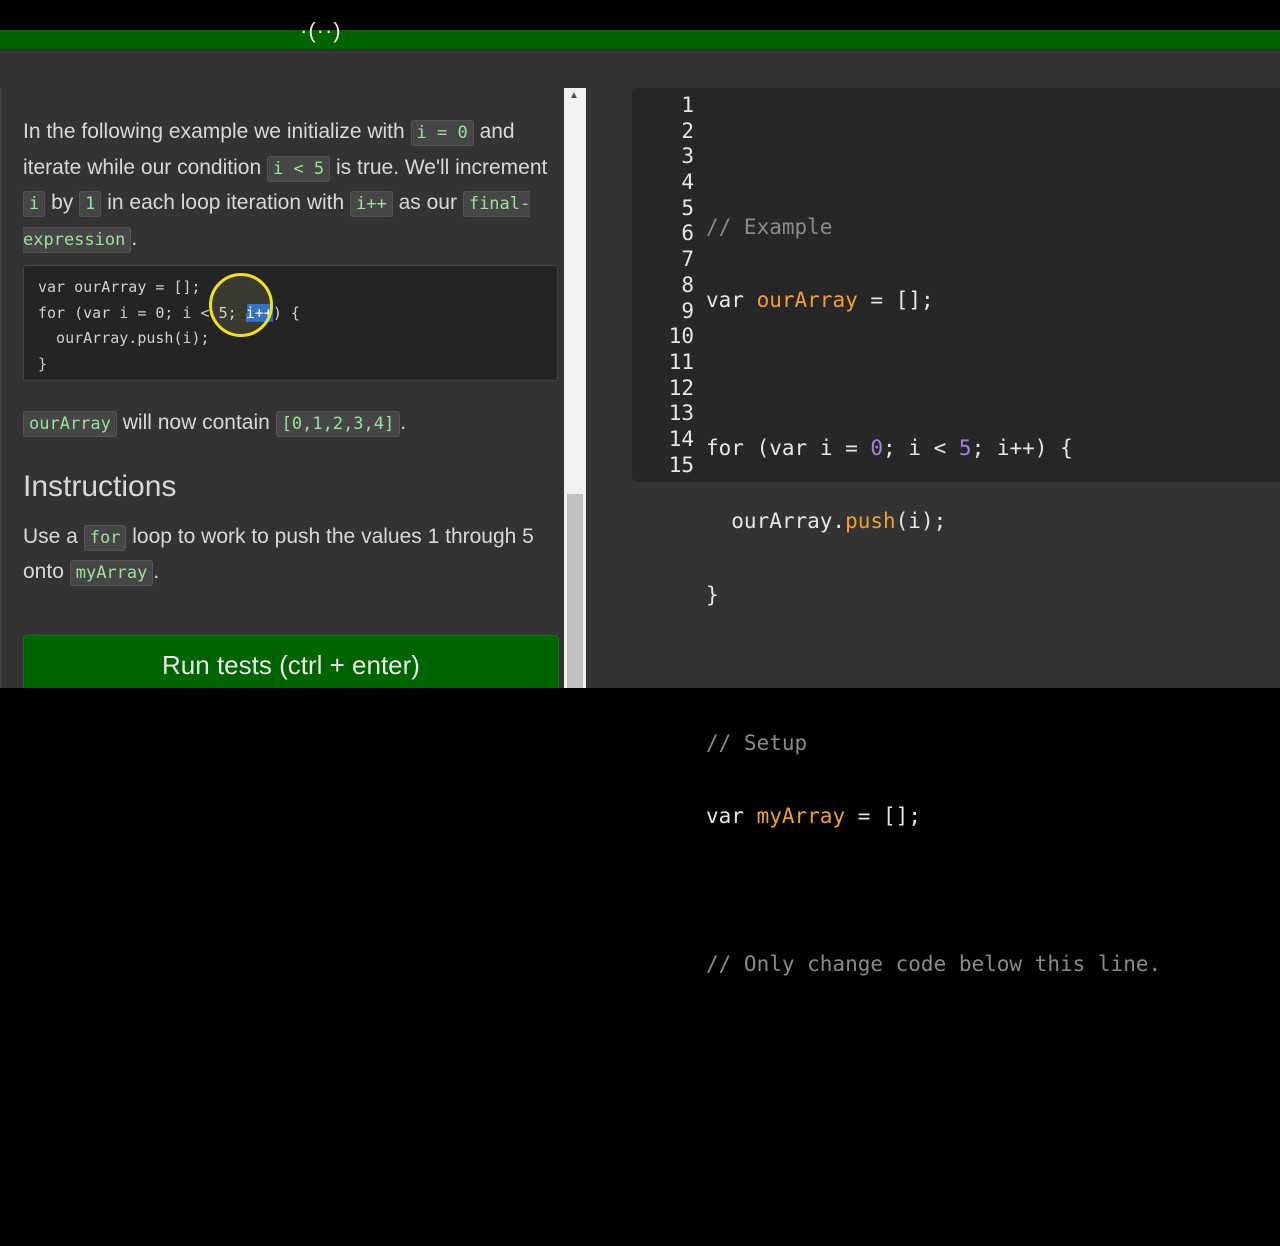  Describe the element at coordinates (687, 207) in the screenshot. I see `line-number: 5` at that location.